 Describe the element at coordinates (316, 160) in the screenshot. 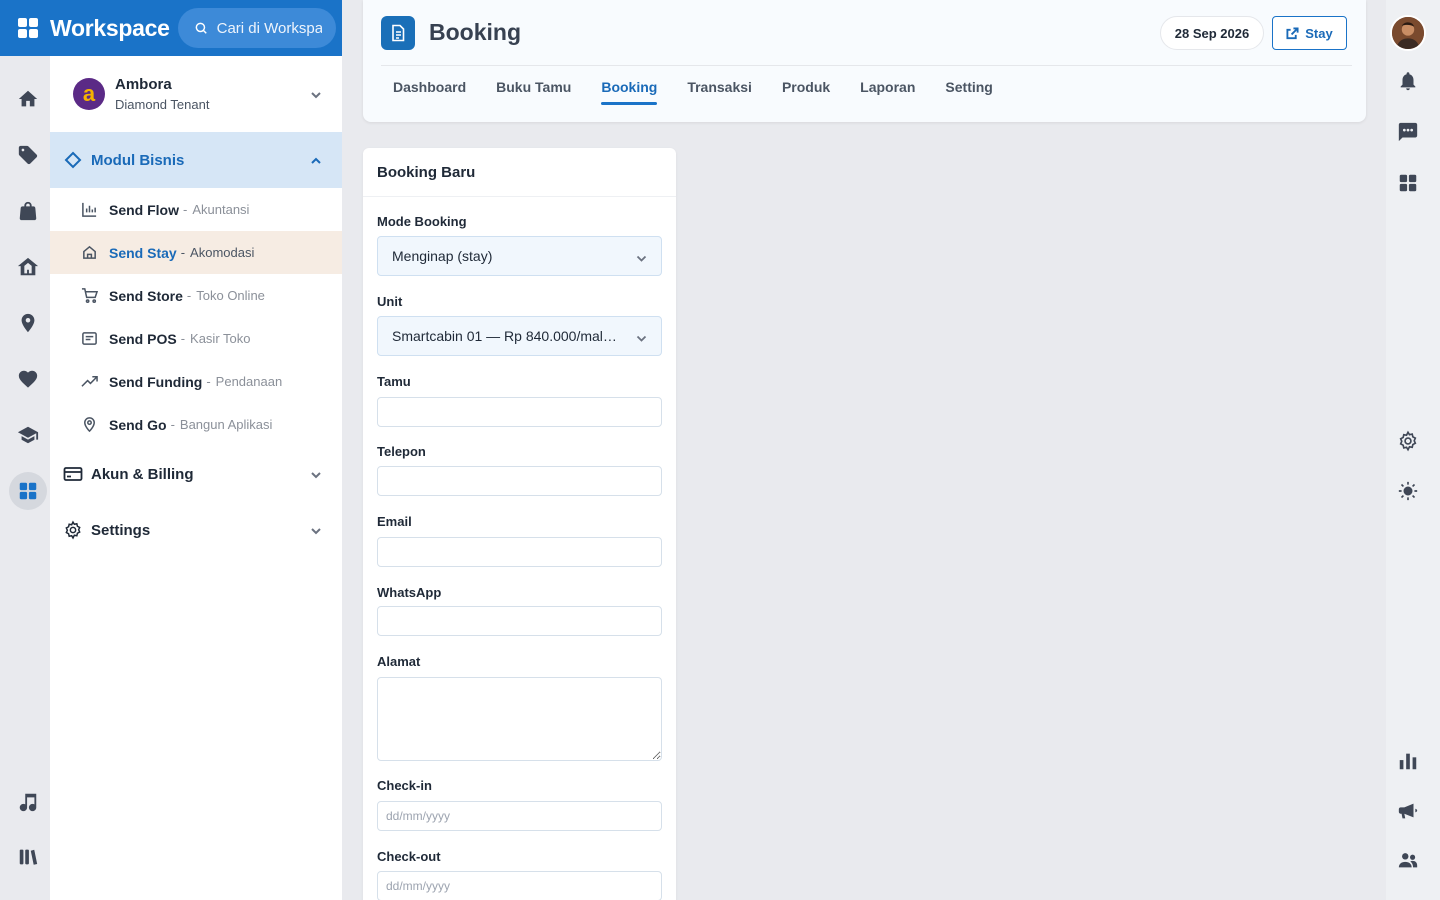

I see `chevron-up-icon` at that location.